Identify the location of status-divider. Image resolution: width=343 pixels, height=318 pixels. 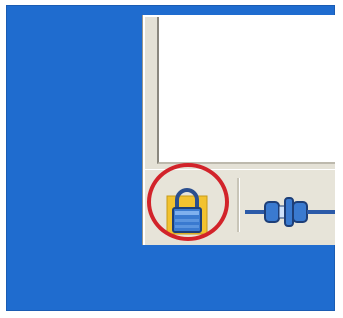
(238, 205).